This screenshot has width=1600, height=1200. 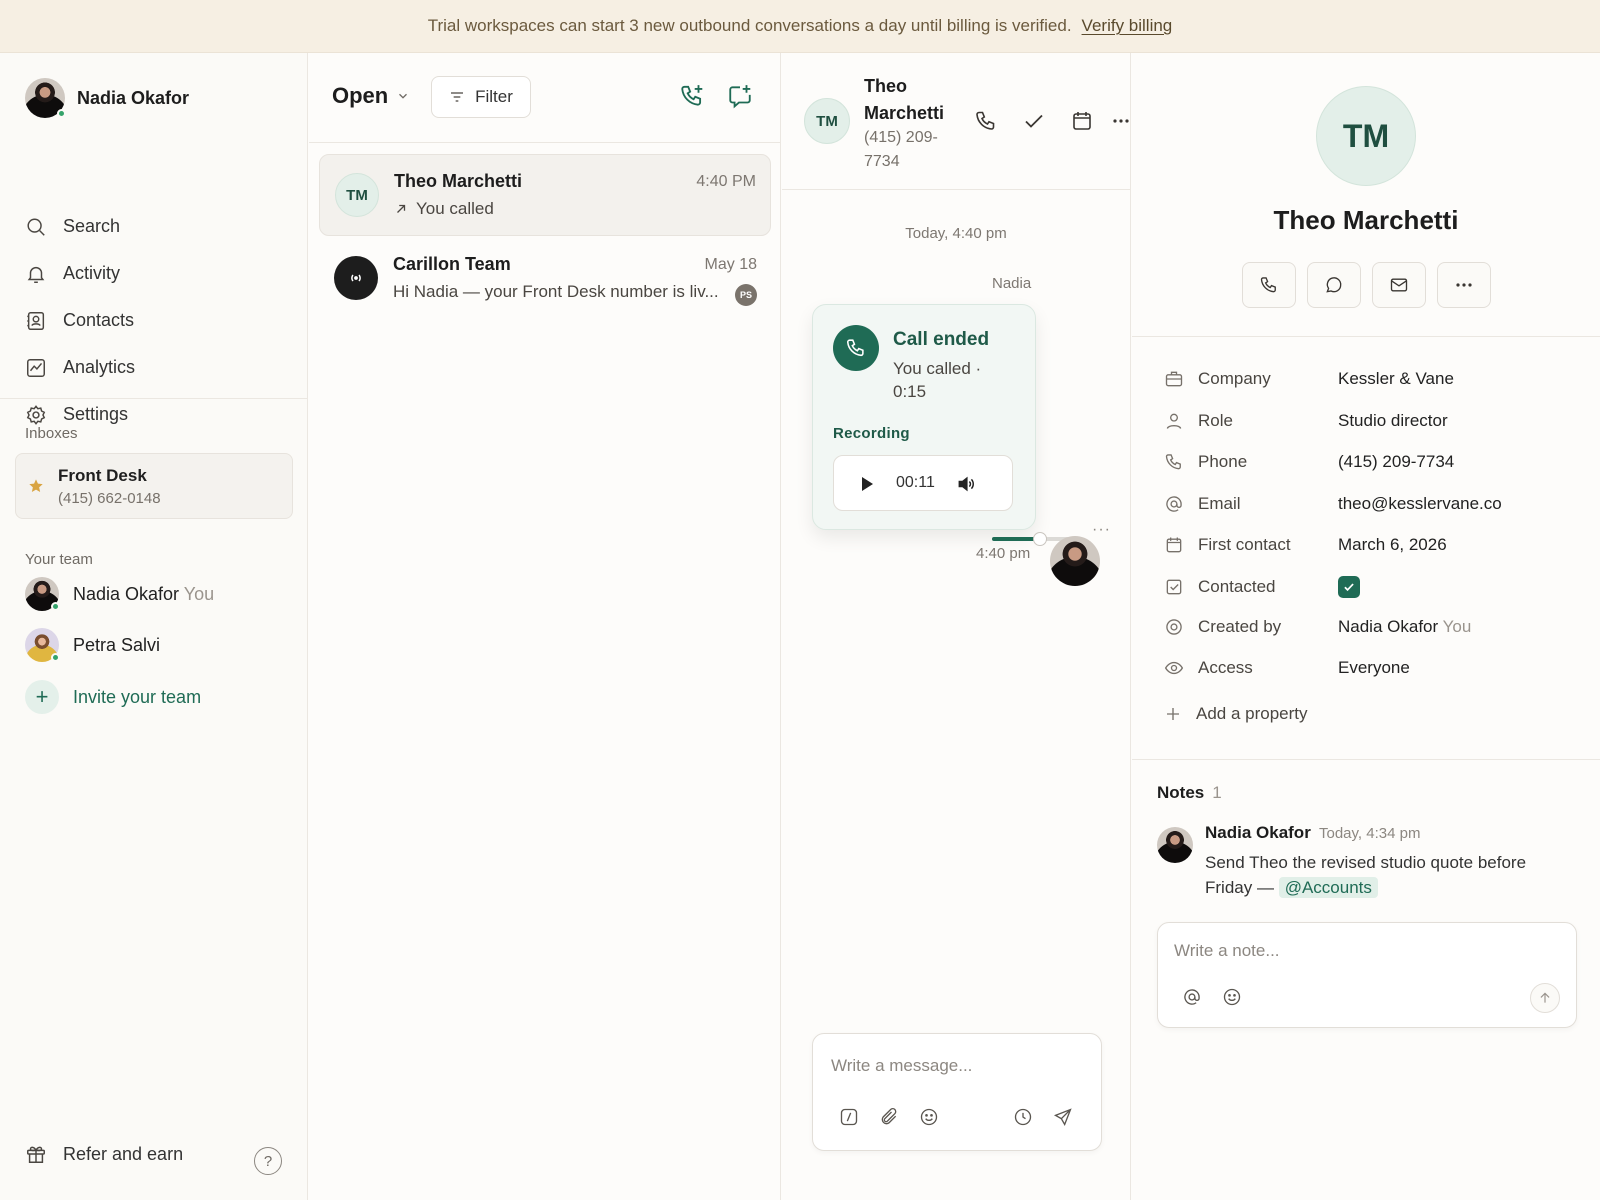 What do you see at coordinates (1215, 420) in the screenshot?
I see `property-label: Role` at bounding box center [1215, 420].